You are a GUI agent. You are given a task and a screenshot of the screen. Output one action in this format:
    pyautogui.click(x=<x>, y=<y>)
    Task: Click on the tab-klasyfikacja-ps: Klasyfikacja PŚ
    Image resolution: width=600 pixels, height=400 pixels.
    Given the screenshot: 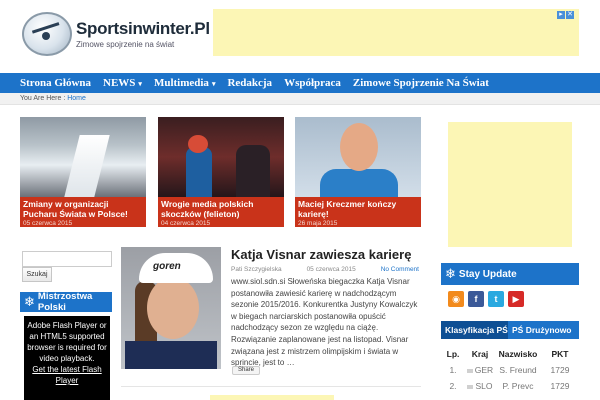 What is the action you would take?
    pyautogui.click(x=474, y=330)
    